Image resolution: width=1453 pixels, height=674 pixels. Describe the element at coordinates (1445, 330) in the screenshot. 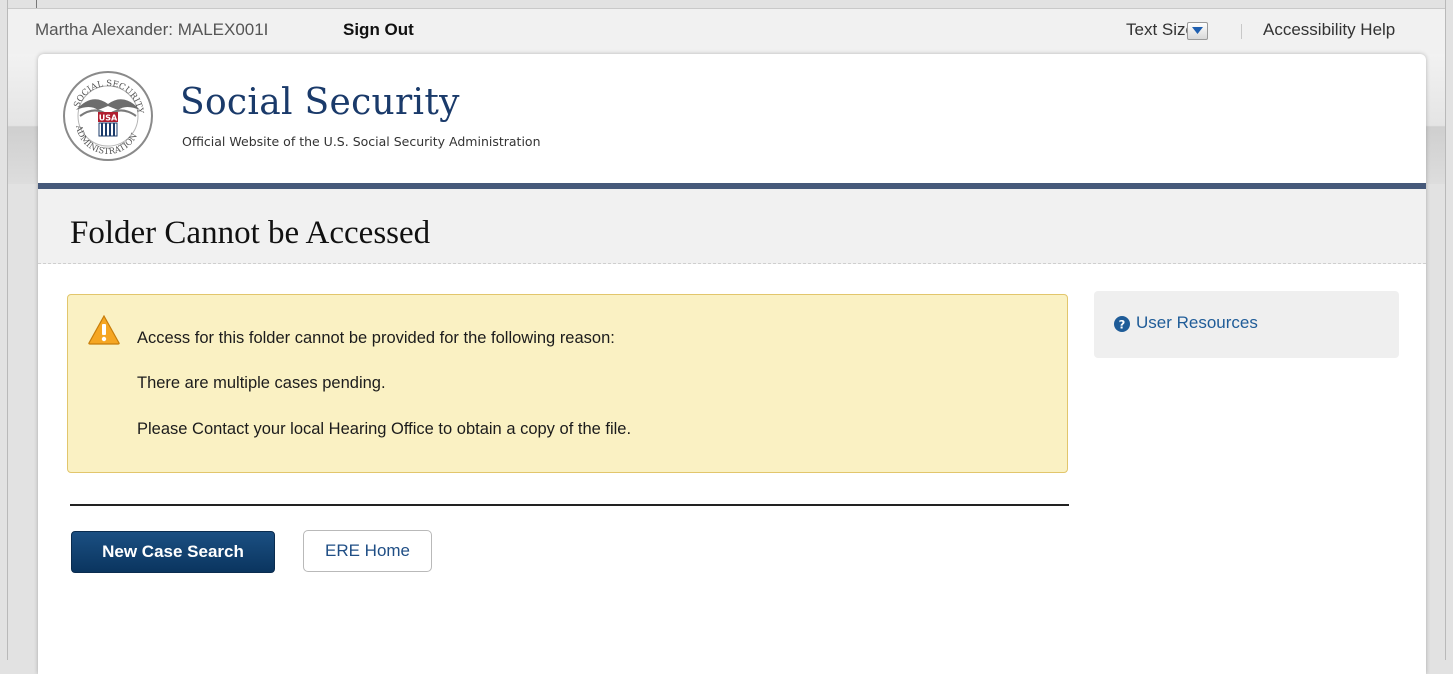

I see `window-frame-right` at that location.